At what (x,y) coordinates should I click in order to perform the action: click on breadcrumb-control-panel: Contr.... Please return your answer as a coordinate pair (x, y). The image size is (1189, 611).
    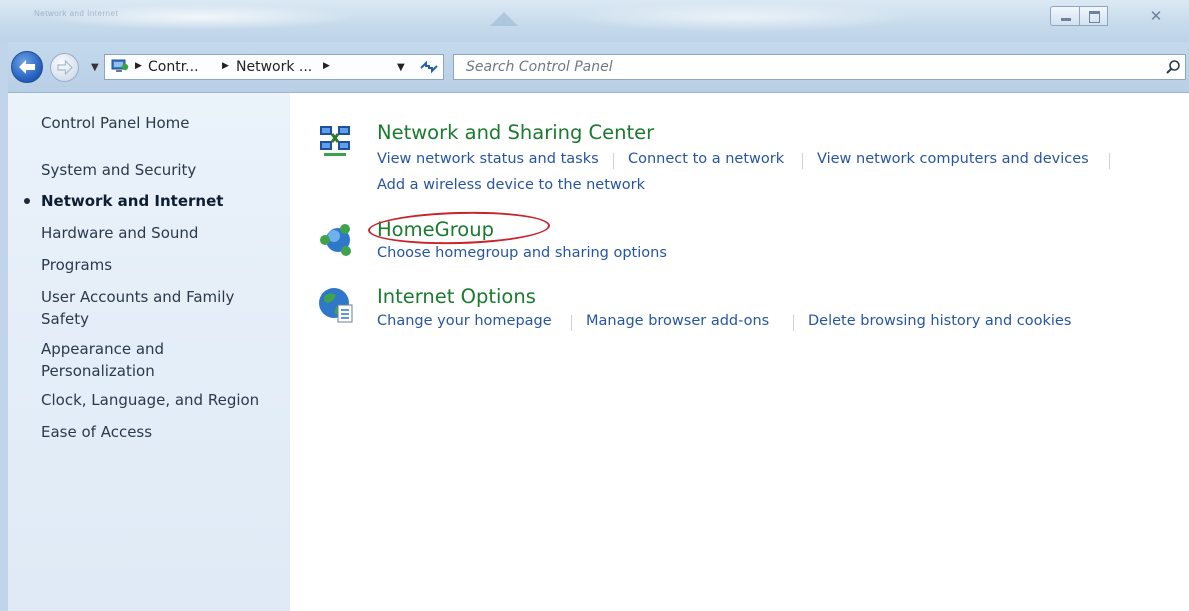
    Looking at the image, I should click on (173, 67).